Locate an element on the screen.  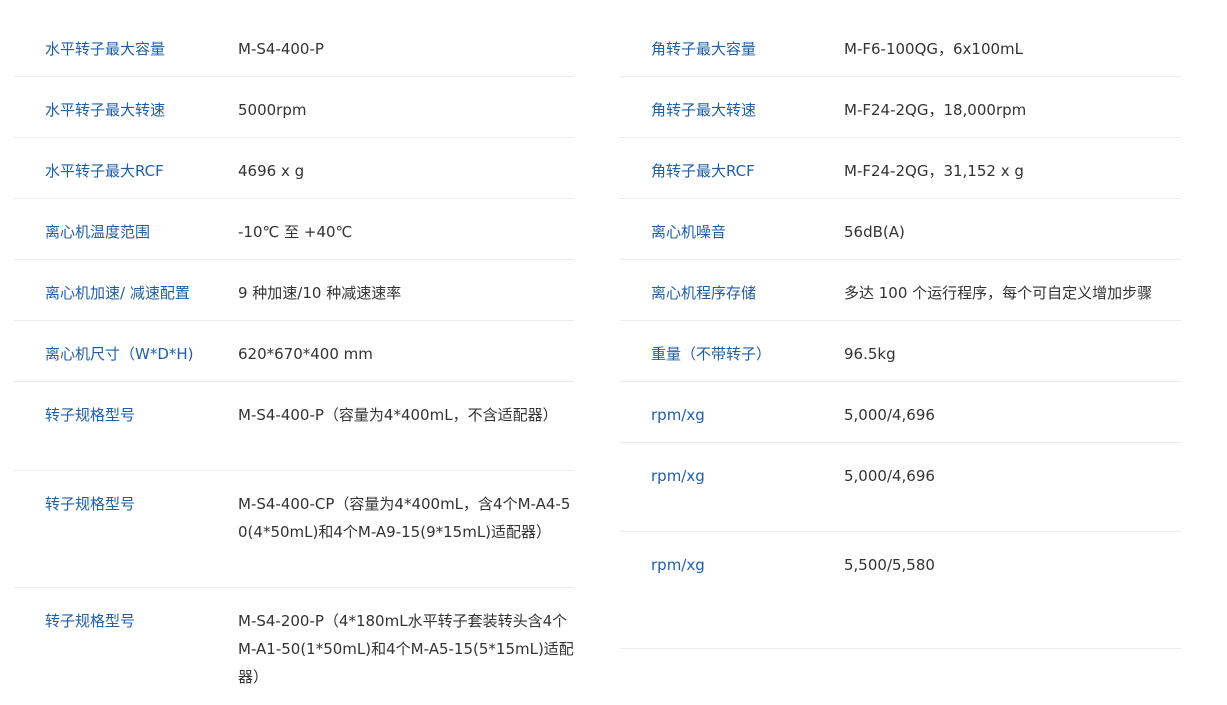
spec-label: 水平转子最大转速 is located at coordinates (105, 110).